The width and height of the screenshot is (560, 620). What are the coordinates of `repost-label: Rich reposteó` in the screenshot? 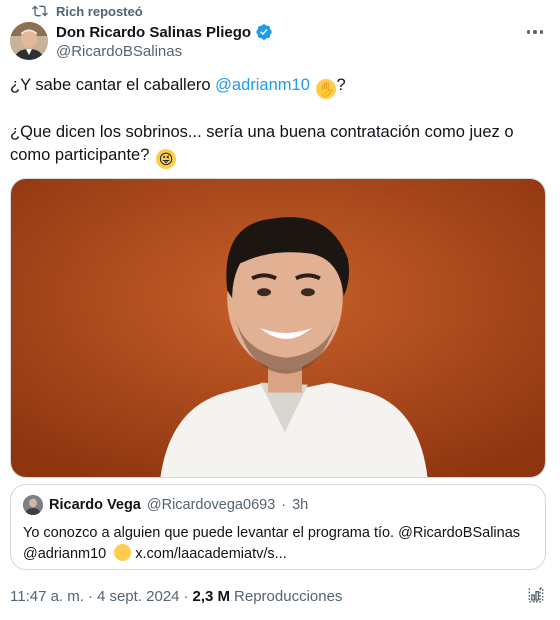 It's located at (99, 11).